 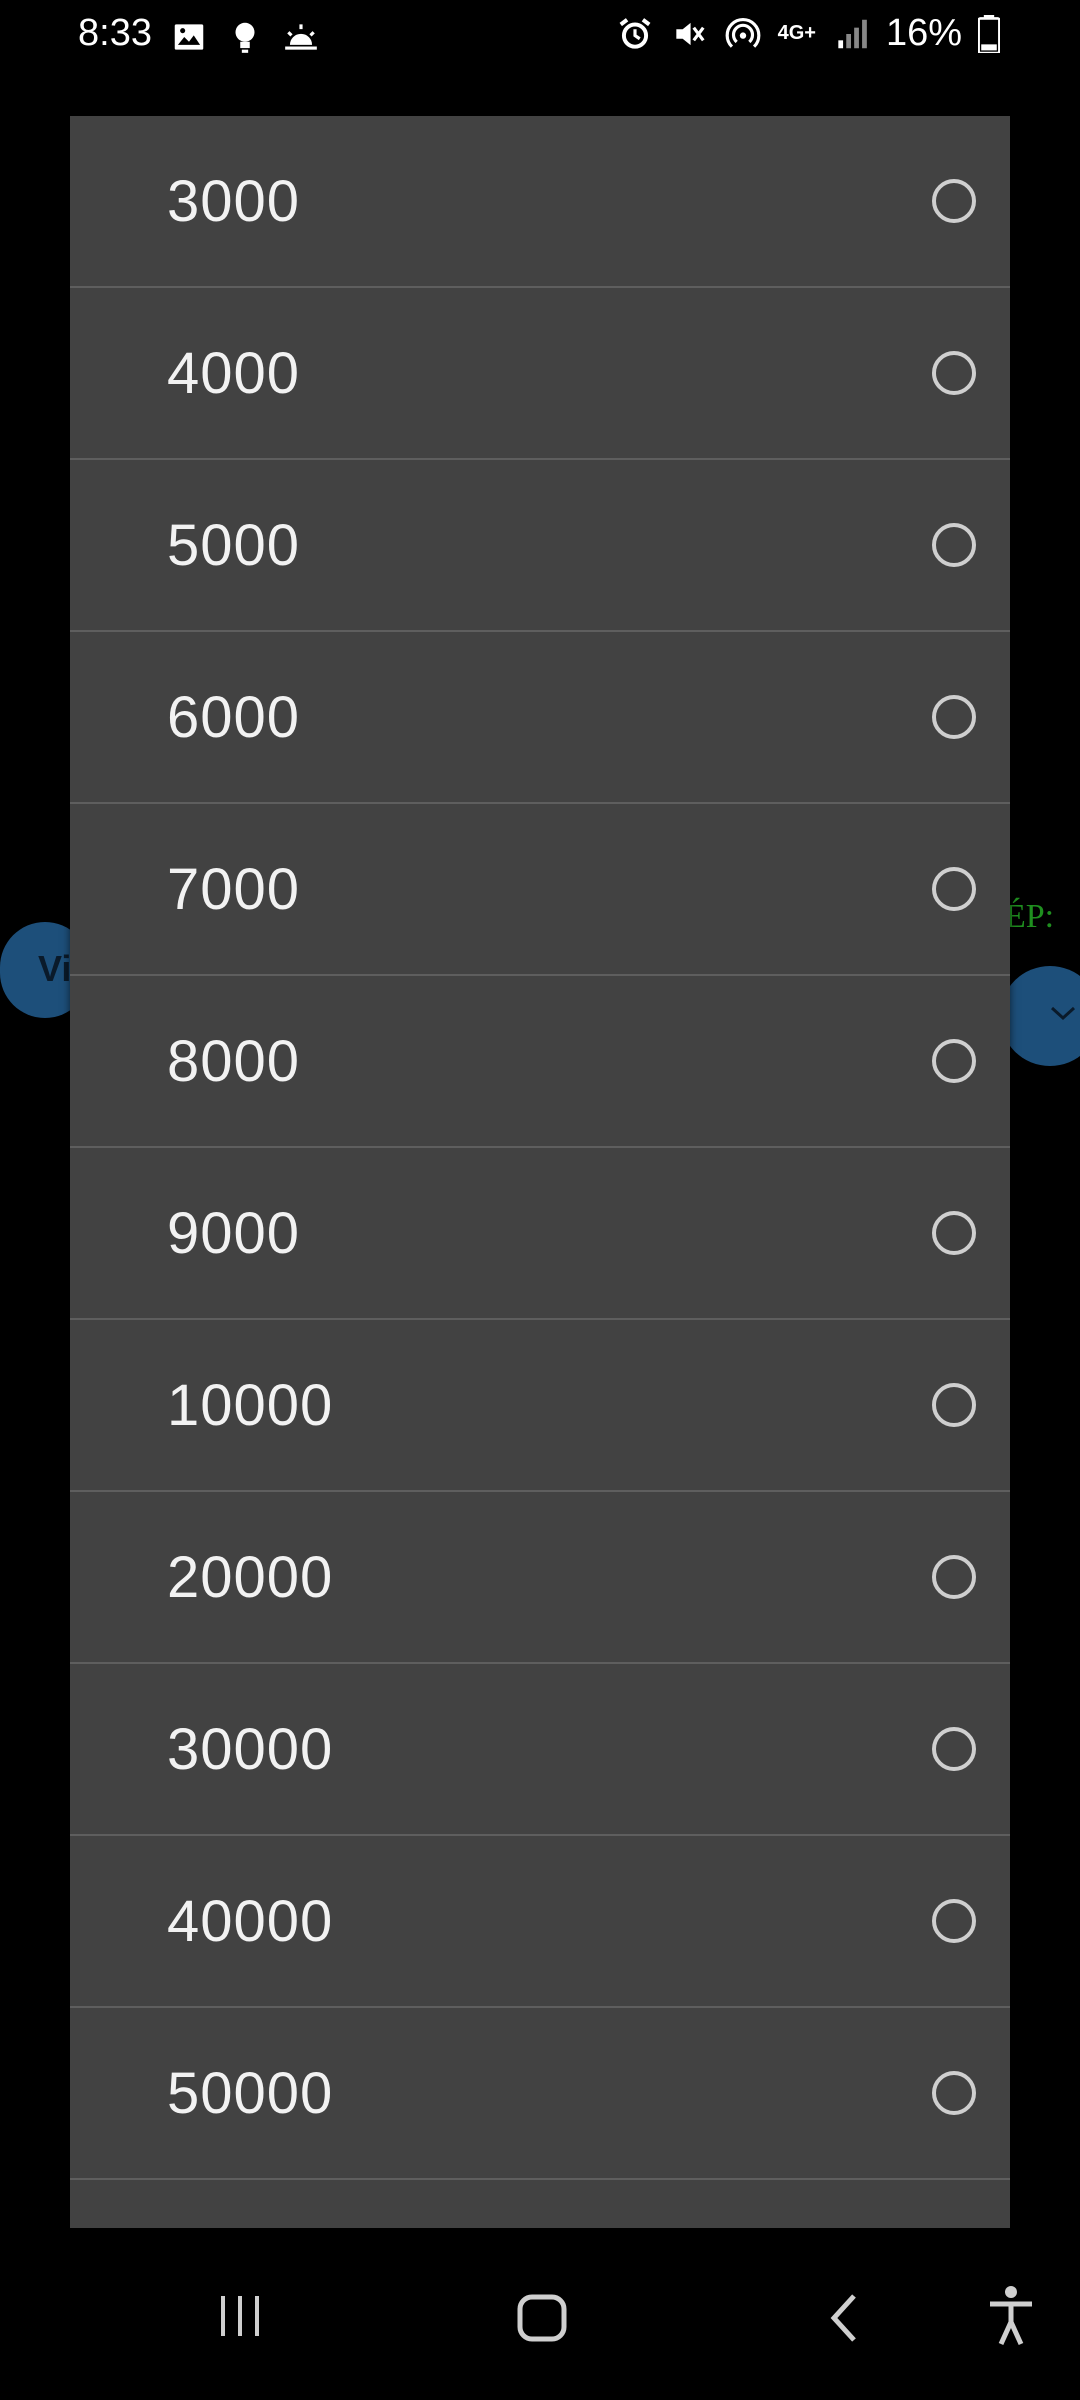 I want to click on background-button-label: Vi, so click(x=55, y=968).